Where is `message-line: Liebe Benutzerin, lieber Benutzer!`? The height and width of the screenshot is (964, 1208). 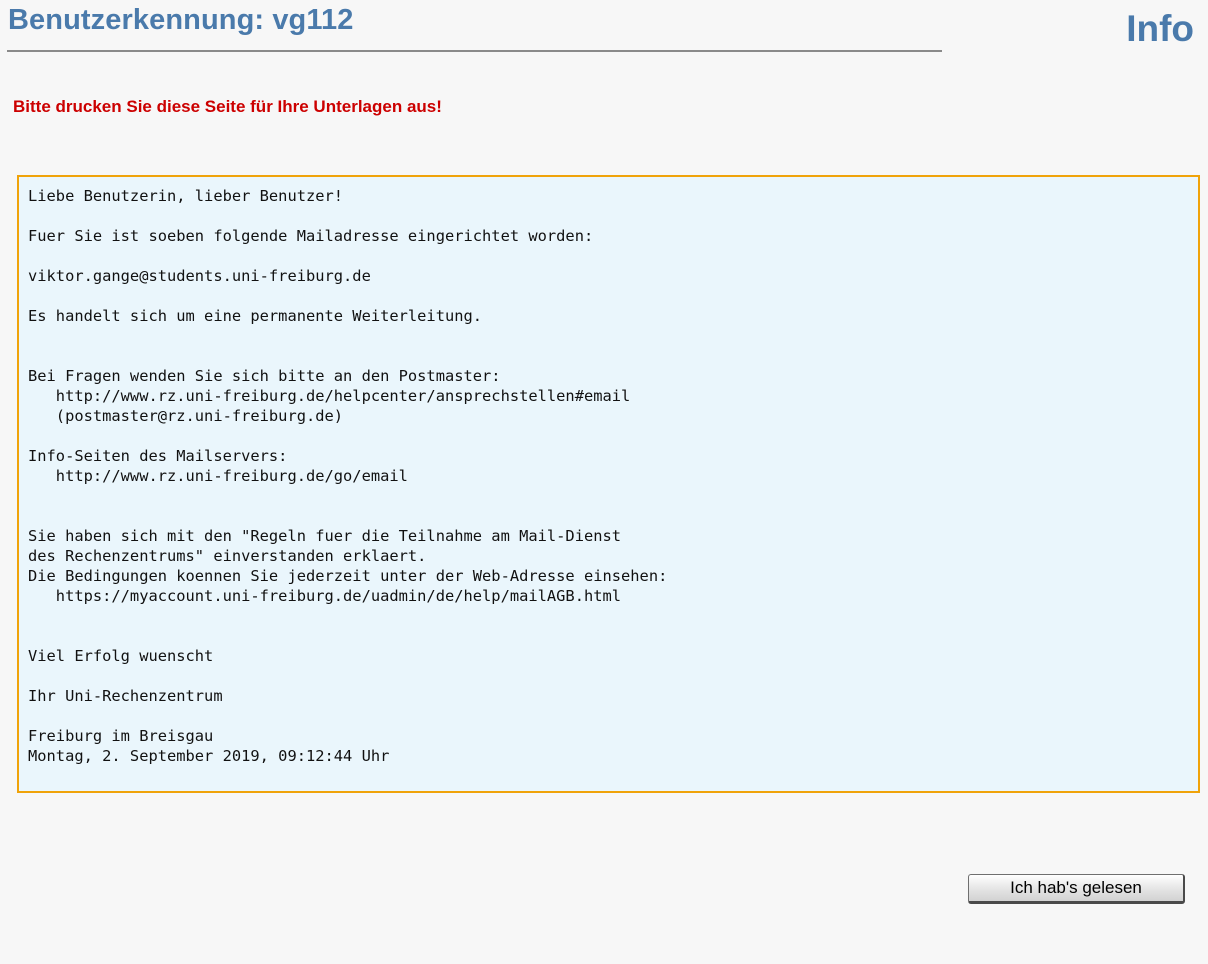
message-line: Liebe Benutzerin, lieber Benutzer! is located at coordinates (186, 196).